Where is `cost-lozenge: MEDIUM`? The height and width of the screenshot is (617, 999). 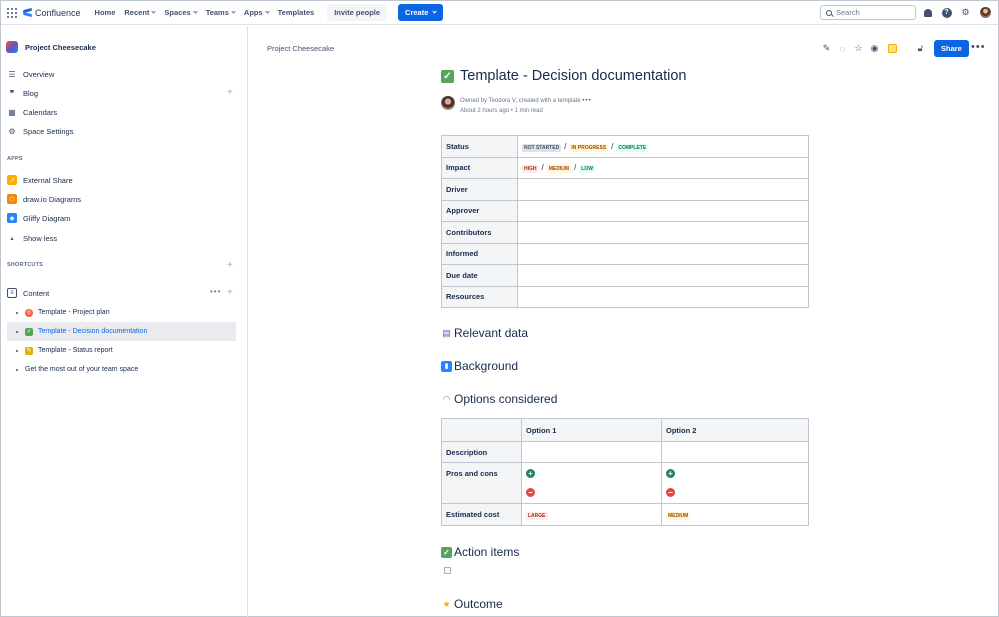
cost-lozenge: MEDIUM is located at coordinates (678, 516).